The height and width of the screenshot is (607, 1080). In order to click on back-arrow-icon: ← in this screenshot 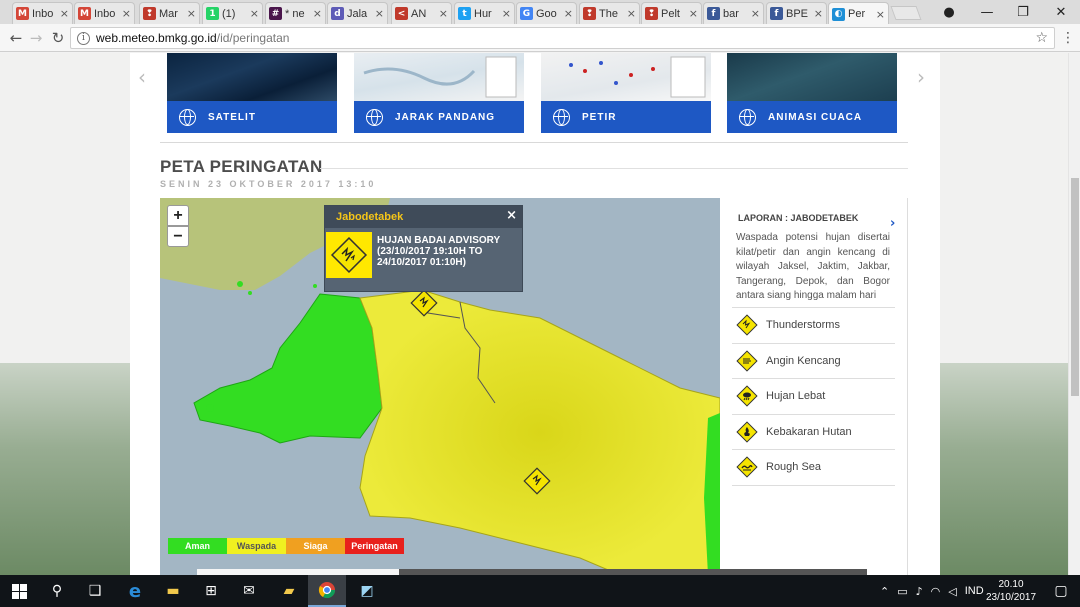, I will do `click(16, 38)`.